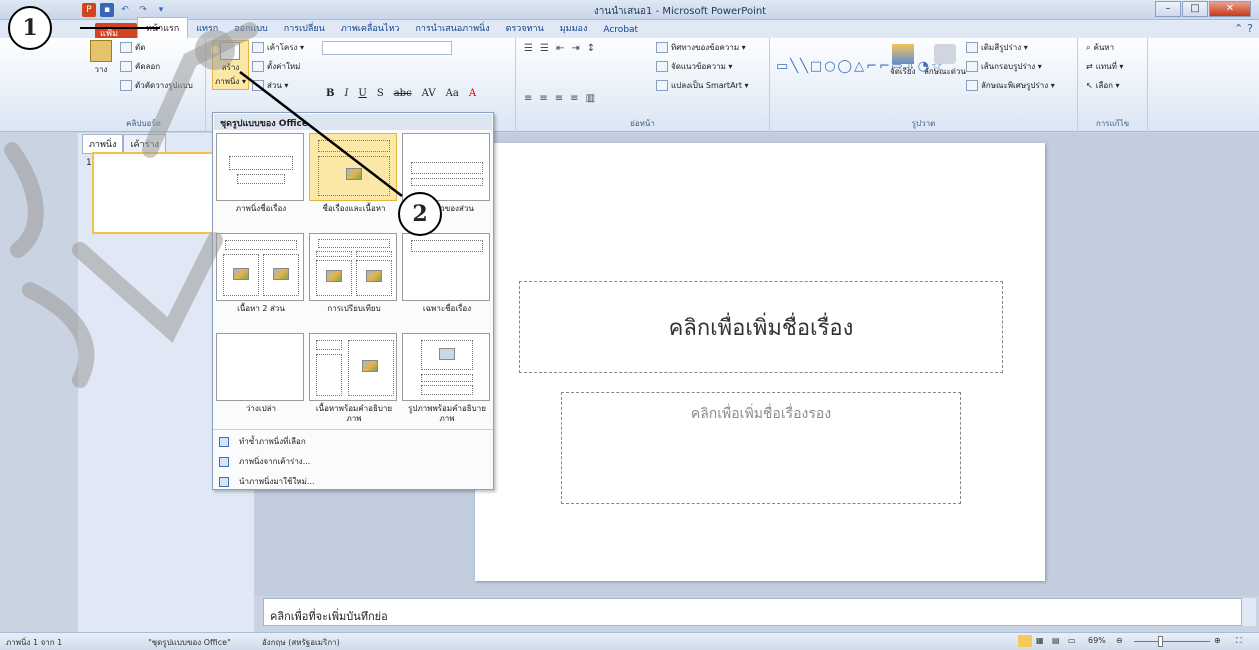 The height and width of the screenshot is (650, 1259). What do you see at coordinates (574, 98) in the screenshot?
I see `justify-icon: ≡` at bounding box center [574, 98].